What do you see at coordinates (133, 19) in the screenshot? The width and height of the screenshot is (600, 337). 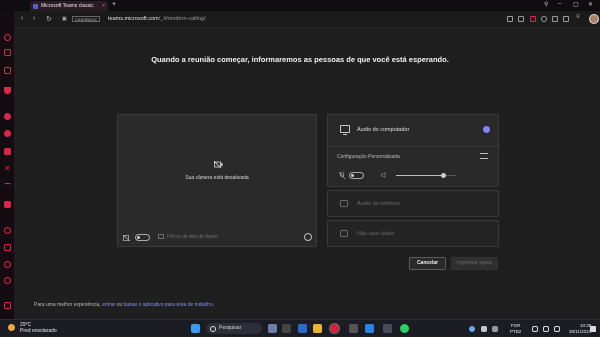 I see `url-host: teams.microsoft.com` at bounding box center [133, 19].